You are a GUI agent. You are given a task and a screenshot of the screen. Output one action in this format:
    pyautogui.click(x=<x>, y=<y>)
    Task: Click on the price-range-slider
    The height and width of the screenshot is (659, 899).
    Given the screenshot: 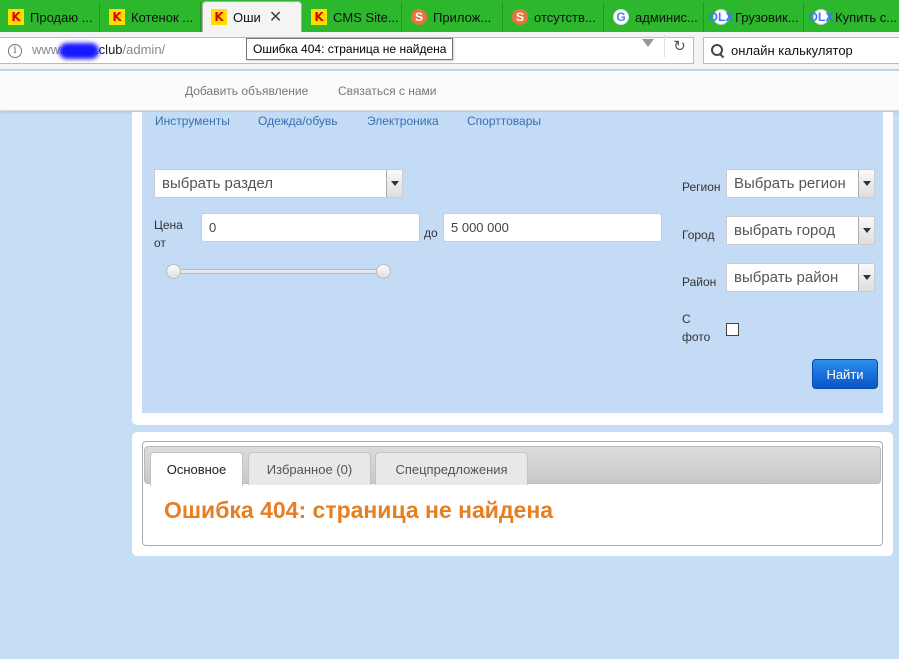 What is the action you would take?
    pyautogui.click(x=278, y=271)
    